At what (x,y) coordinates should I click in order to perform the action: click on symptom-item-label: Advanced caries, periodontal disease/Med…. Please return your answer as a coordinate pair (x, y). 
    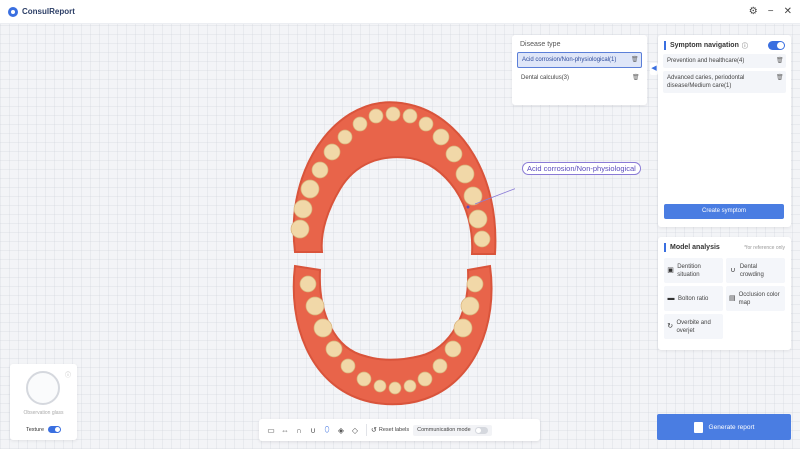
    Looking at the image, I should click on (706, 82).